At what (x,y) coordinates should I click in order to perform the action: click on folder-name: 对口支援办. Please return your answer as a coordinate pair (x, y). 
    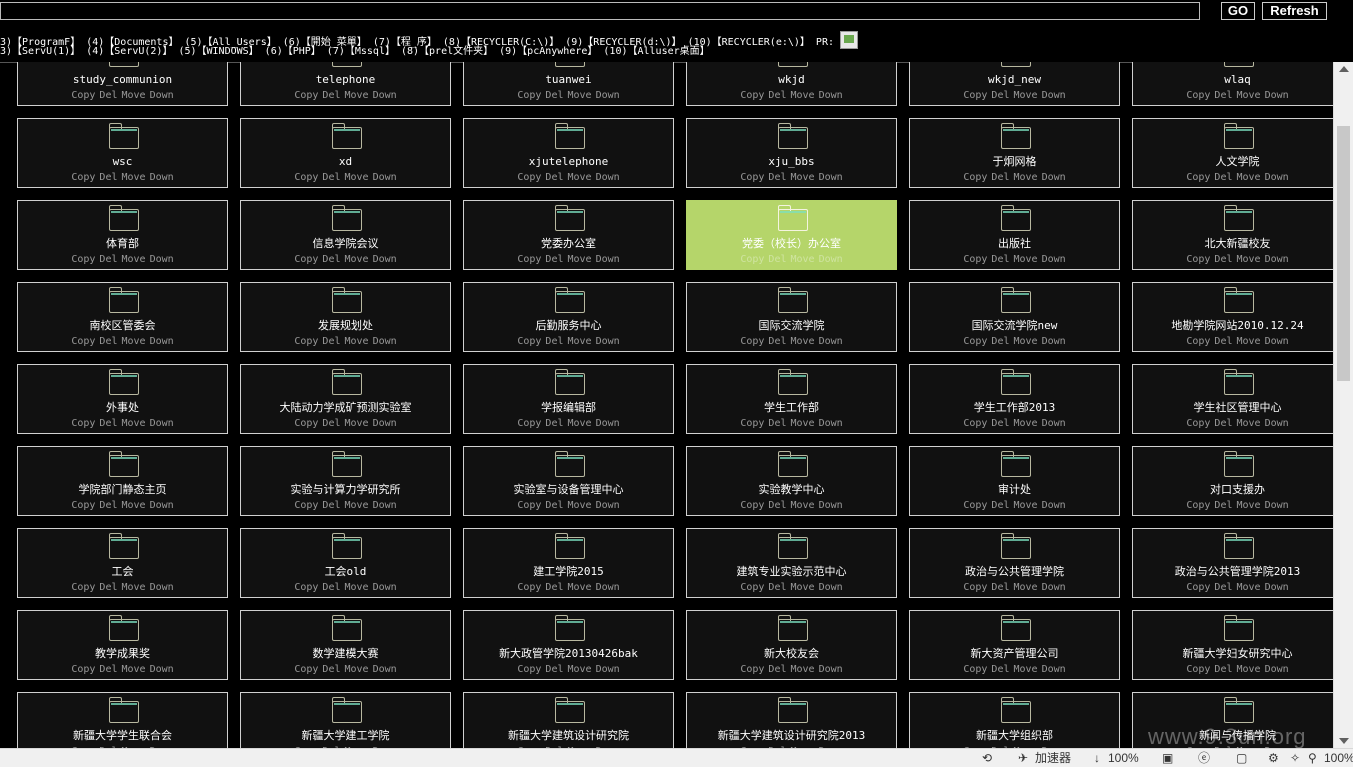
    Looking at the image, I should click on (1233, 490).